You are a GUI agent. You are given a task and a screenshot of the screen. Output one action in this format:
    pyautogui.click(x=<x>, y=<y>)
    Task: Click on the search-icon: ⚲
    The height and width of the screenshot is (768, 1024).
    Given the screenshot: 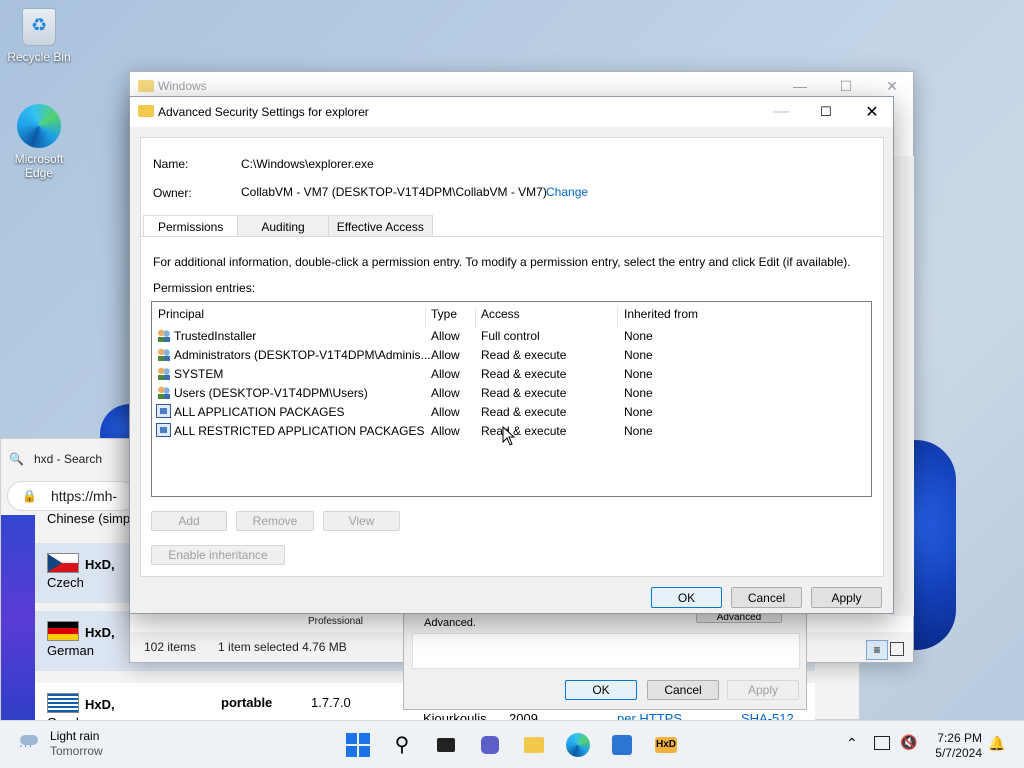 What is the action you would take?
    pyautogui.click(x=402, y=745)
    